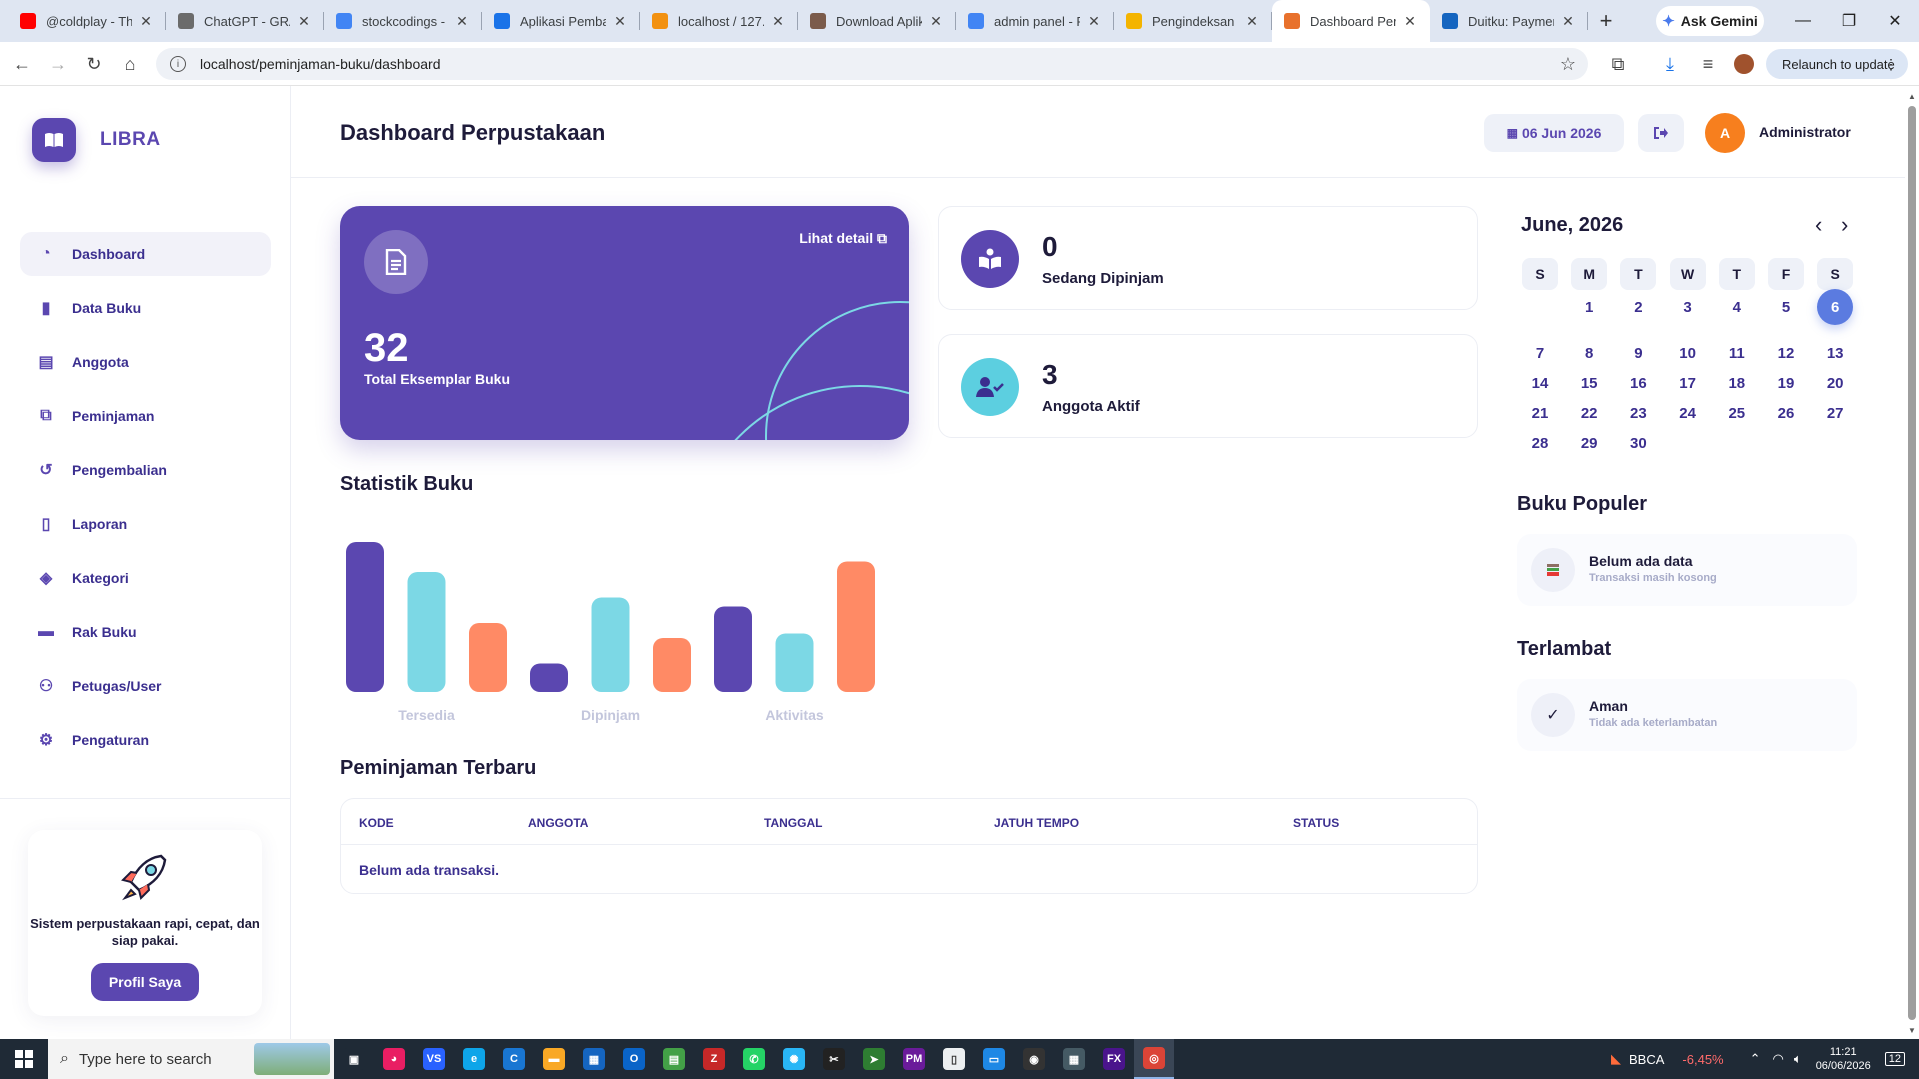 This screenshot has width=1919, height=1079. I want to click on home-button: ⌂, so click(130, 64).